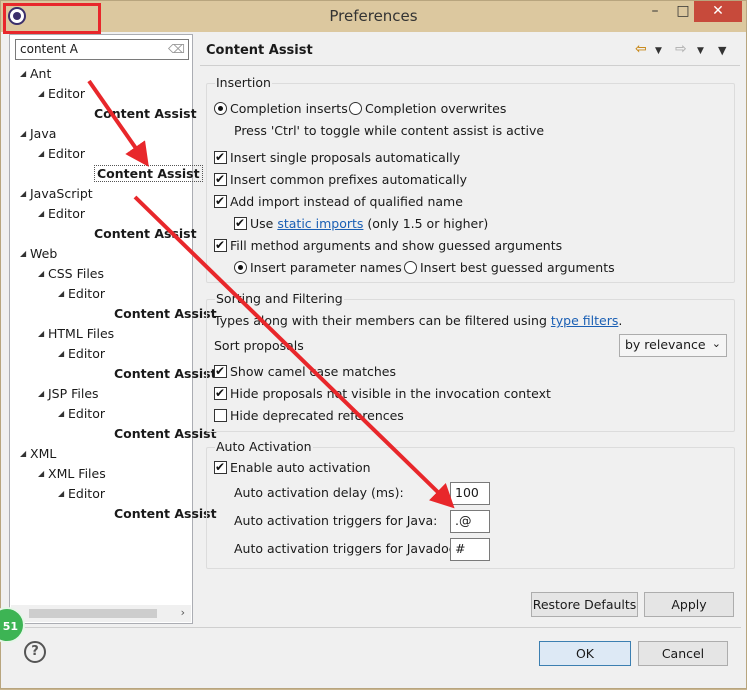 The height and width of the screenshot is (690, 747). What do you see at coordinates (337, 157) in the screenshot?
I see `single-proposals-checkbox: Insert single proposals automatically` at bounding box center [337, 157].